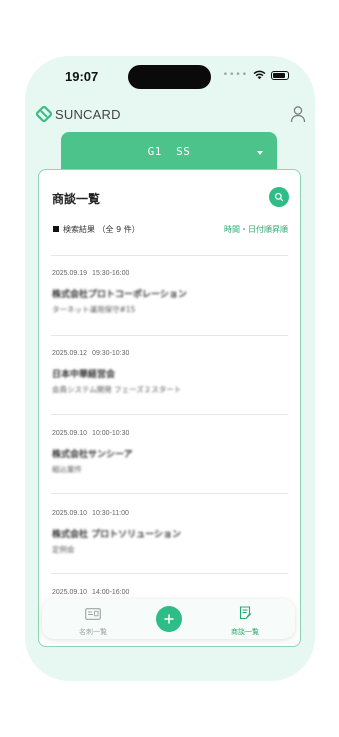 The image size is (339, 737). What do you see at coordinates (84, 375) in the screenshot?
I see `meeting-company: 日本中華経営会` at bounding box center [84, 375].